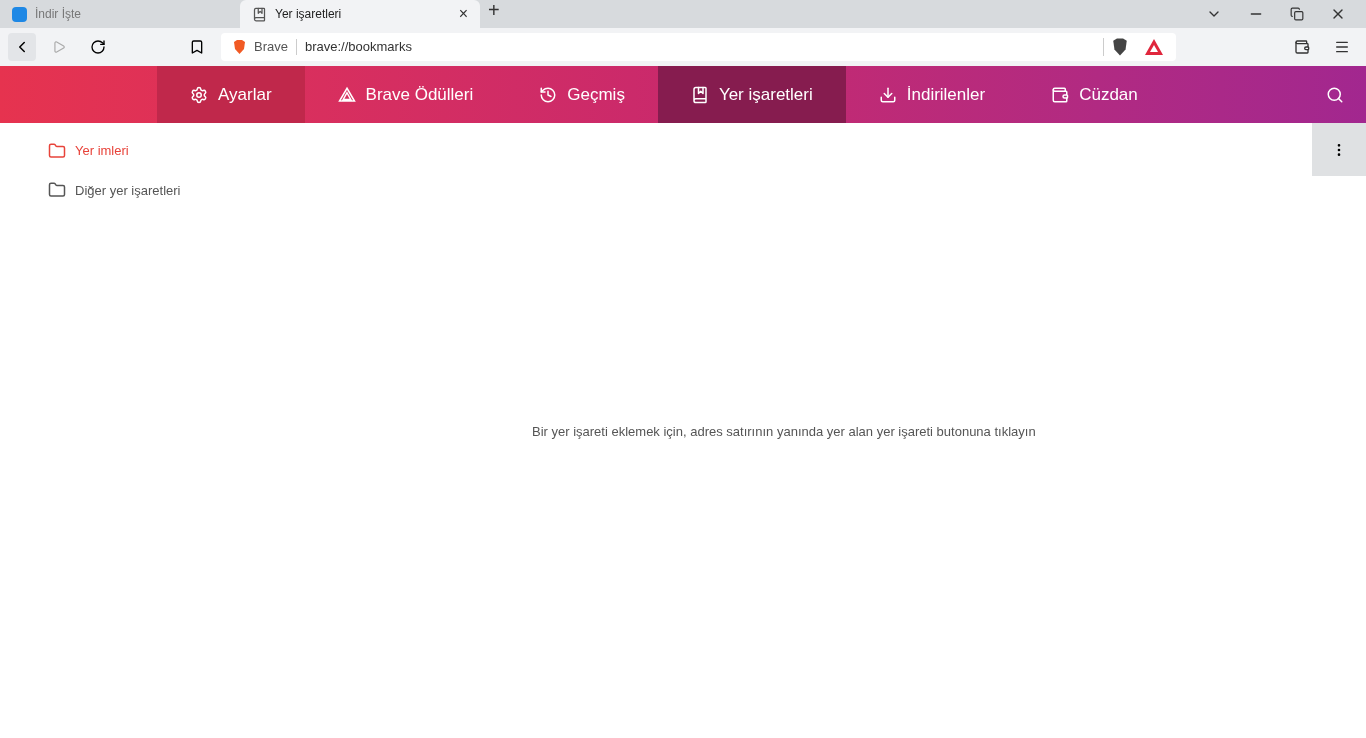 Image resolution: width=1366 pixels, height=738 pixels. What do you see at coordinates (932, 94) in the screenshot?
I see `nav-tab: İndirilenler` at bounding box center [932, 94].